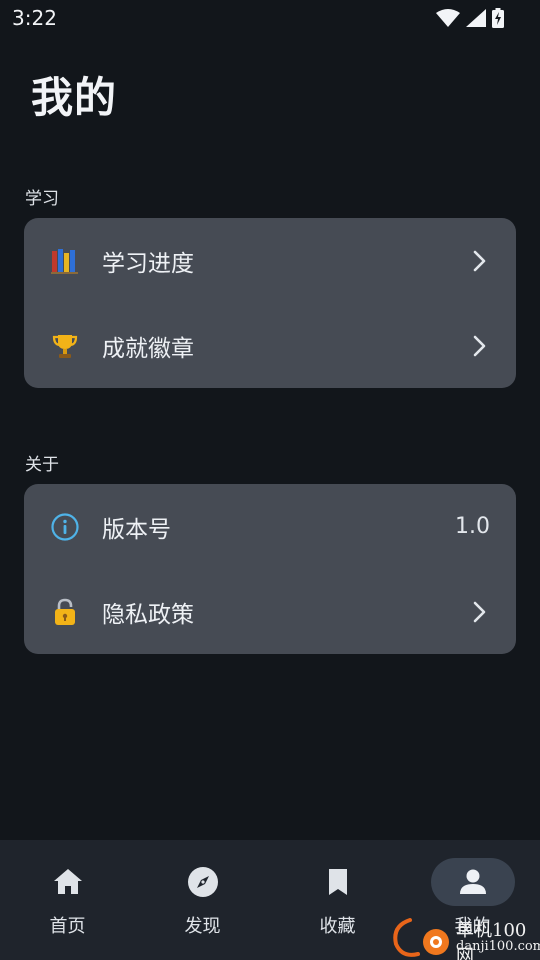  I want to click on nav-item-favorites: 收藏, so click(337, 900).